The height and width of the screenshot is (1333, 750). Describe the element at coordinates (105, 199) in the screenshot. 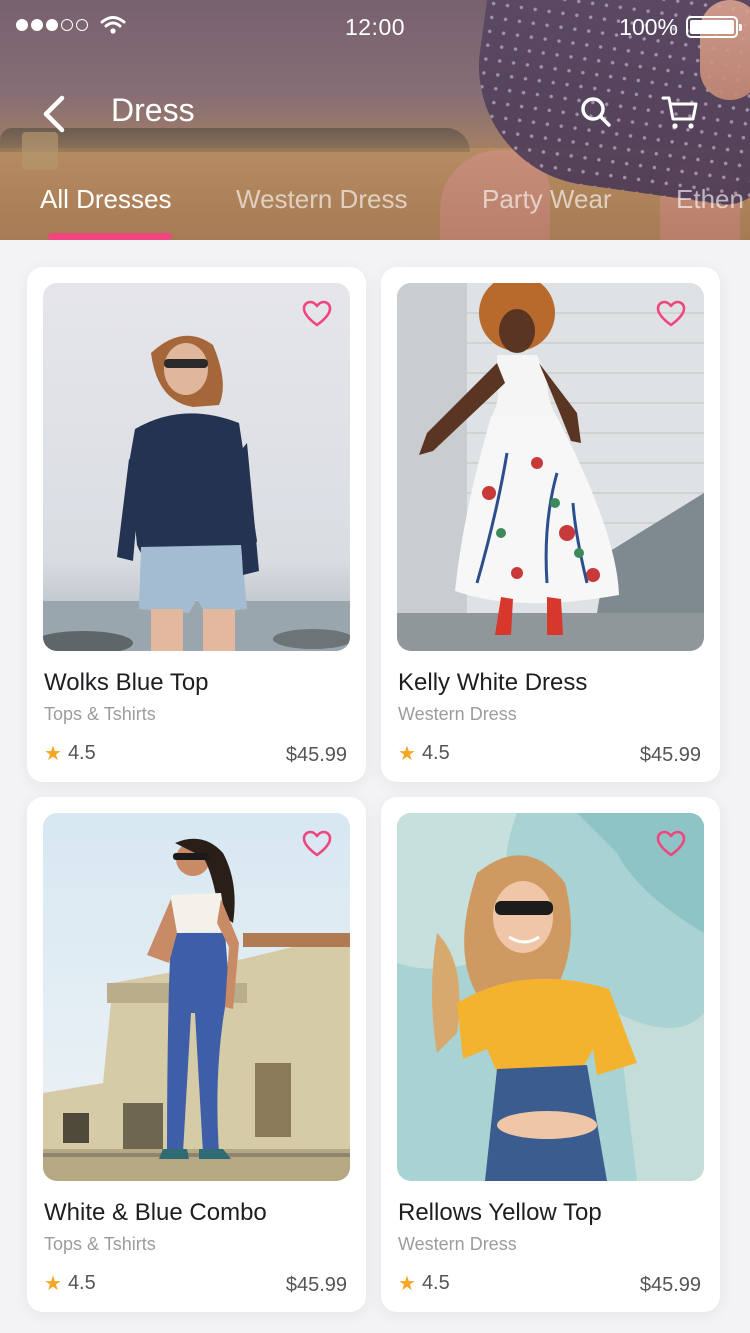

I see `tab-all-dresses: All Dresses` at that location.